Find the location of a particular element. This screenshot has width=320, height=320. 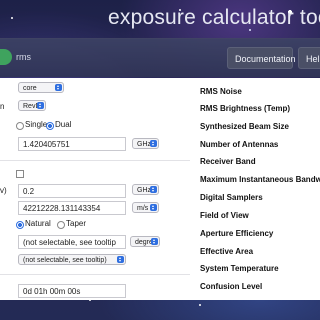

top-navbar: rms Documentation Help is located at coordinates (160, 57).